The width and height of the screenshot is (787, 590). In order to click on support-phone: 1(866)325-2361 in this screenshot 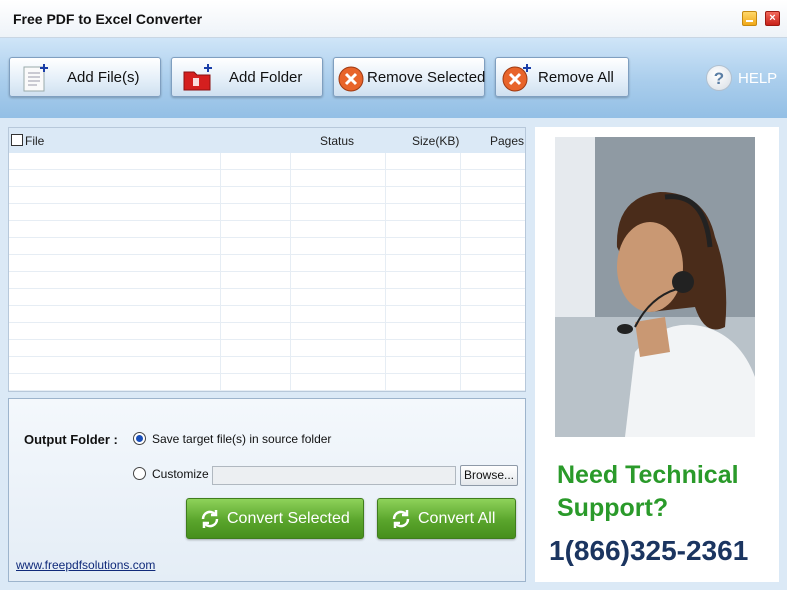, I will do `click(649, 550)`.